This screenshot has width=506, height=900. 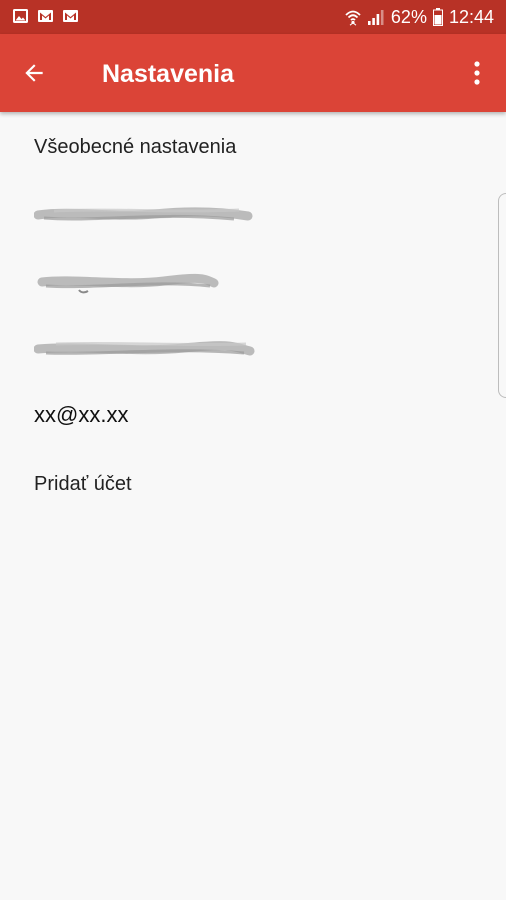 What do you see at coordinates (245, 147) in the screenshot?
I see `general-settings-item: Všeobecné nastavenia` at bounding box center [245, 147].